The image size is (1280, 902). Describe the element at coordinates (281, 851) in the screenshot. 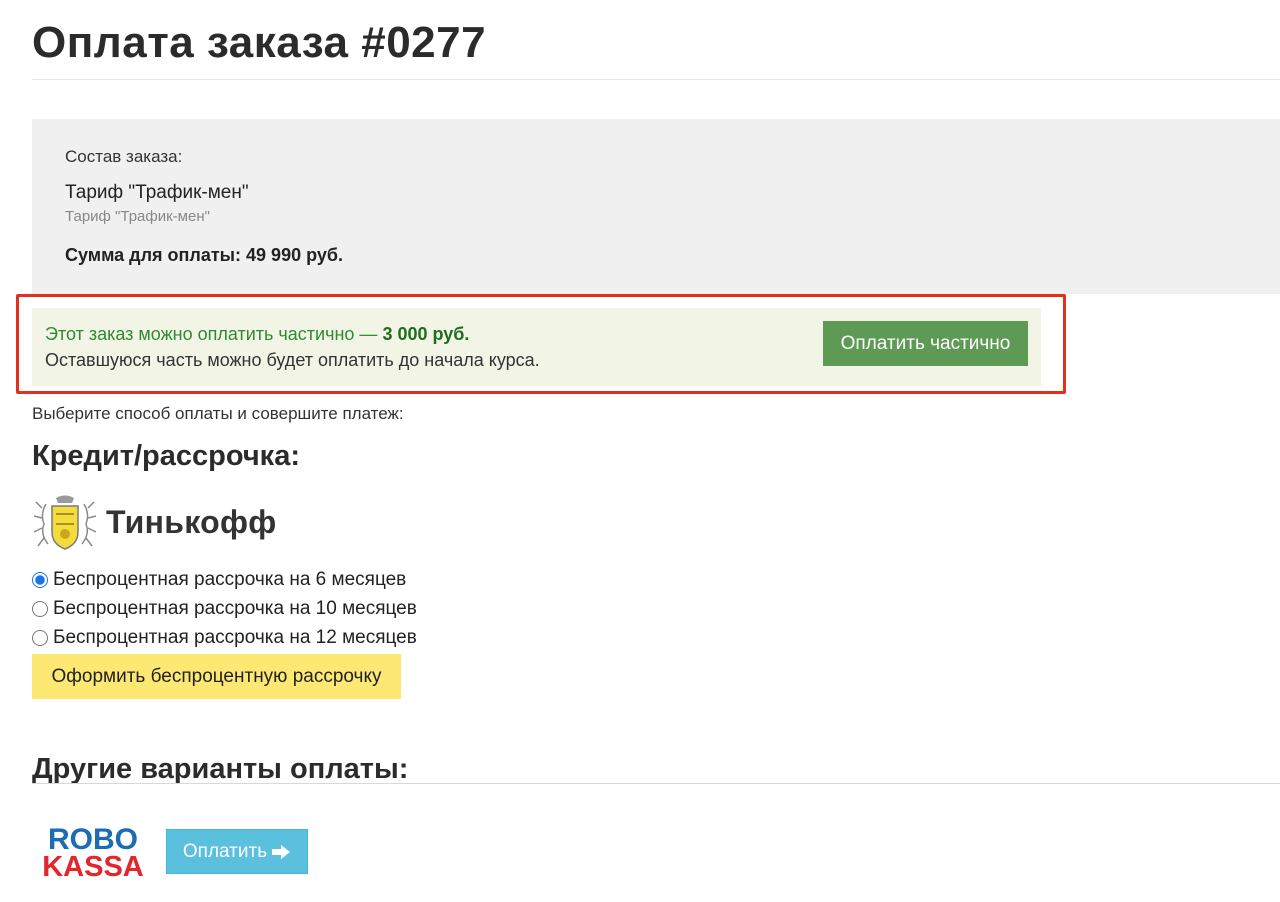

I see `arrow-right-icon` at that location.